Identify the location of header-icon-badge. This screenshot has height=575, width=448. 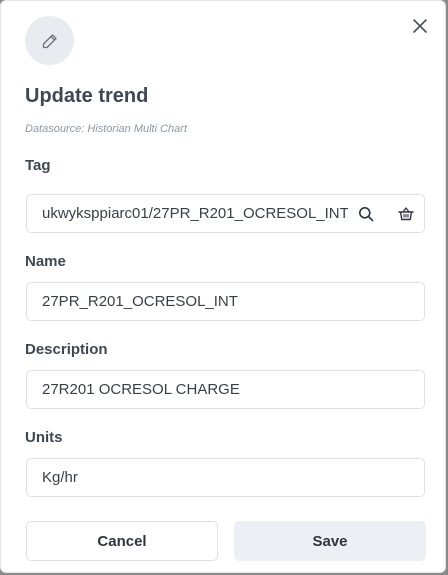
(49, 40).